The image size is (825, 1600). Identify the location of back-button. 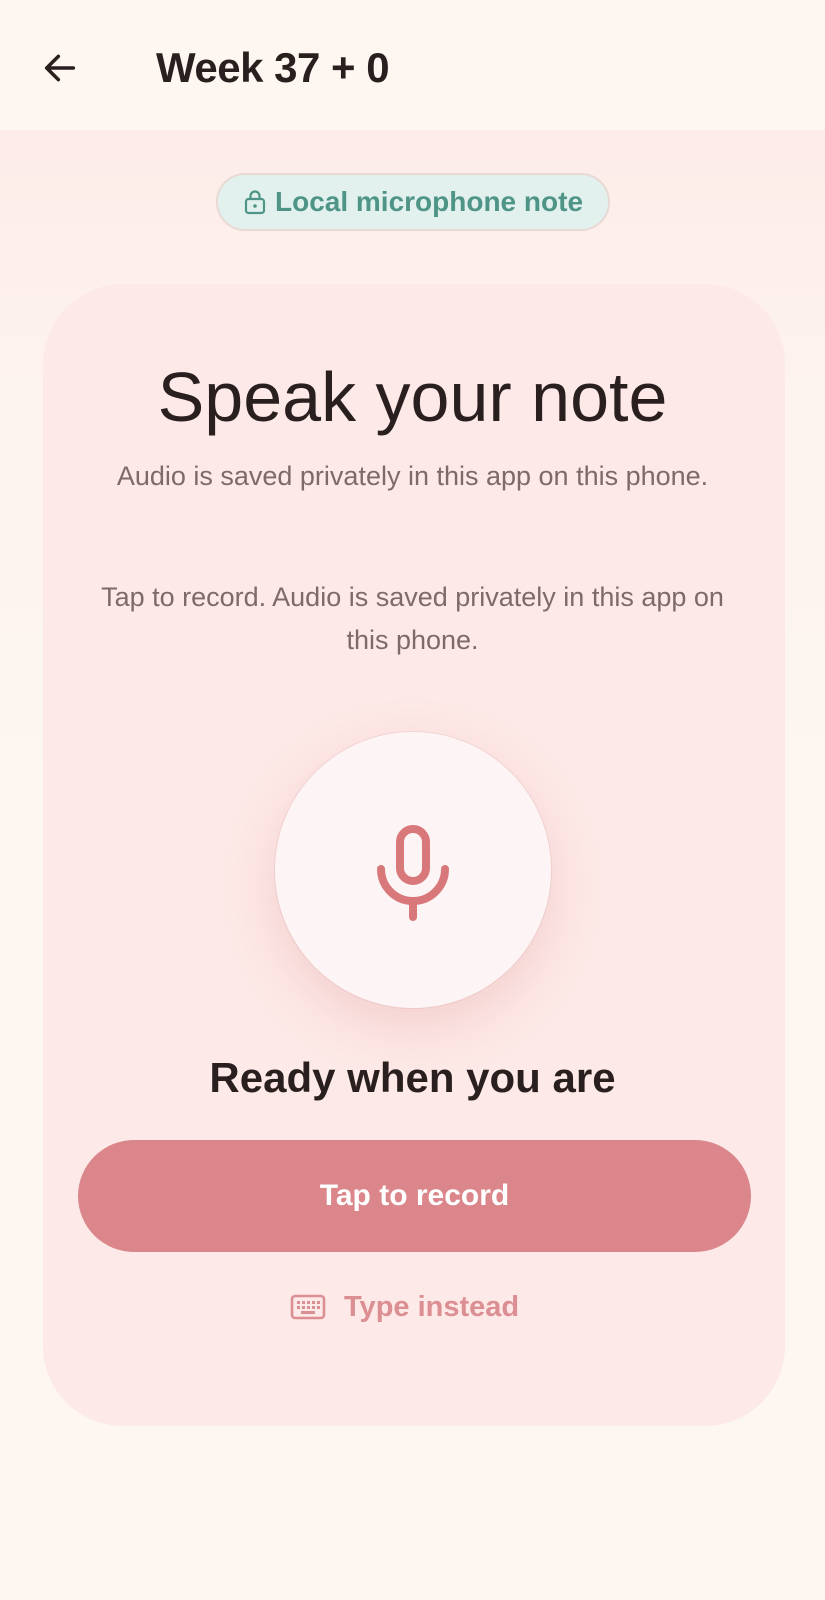
(60, 68).